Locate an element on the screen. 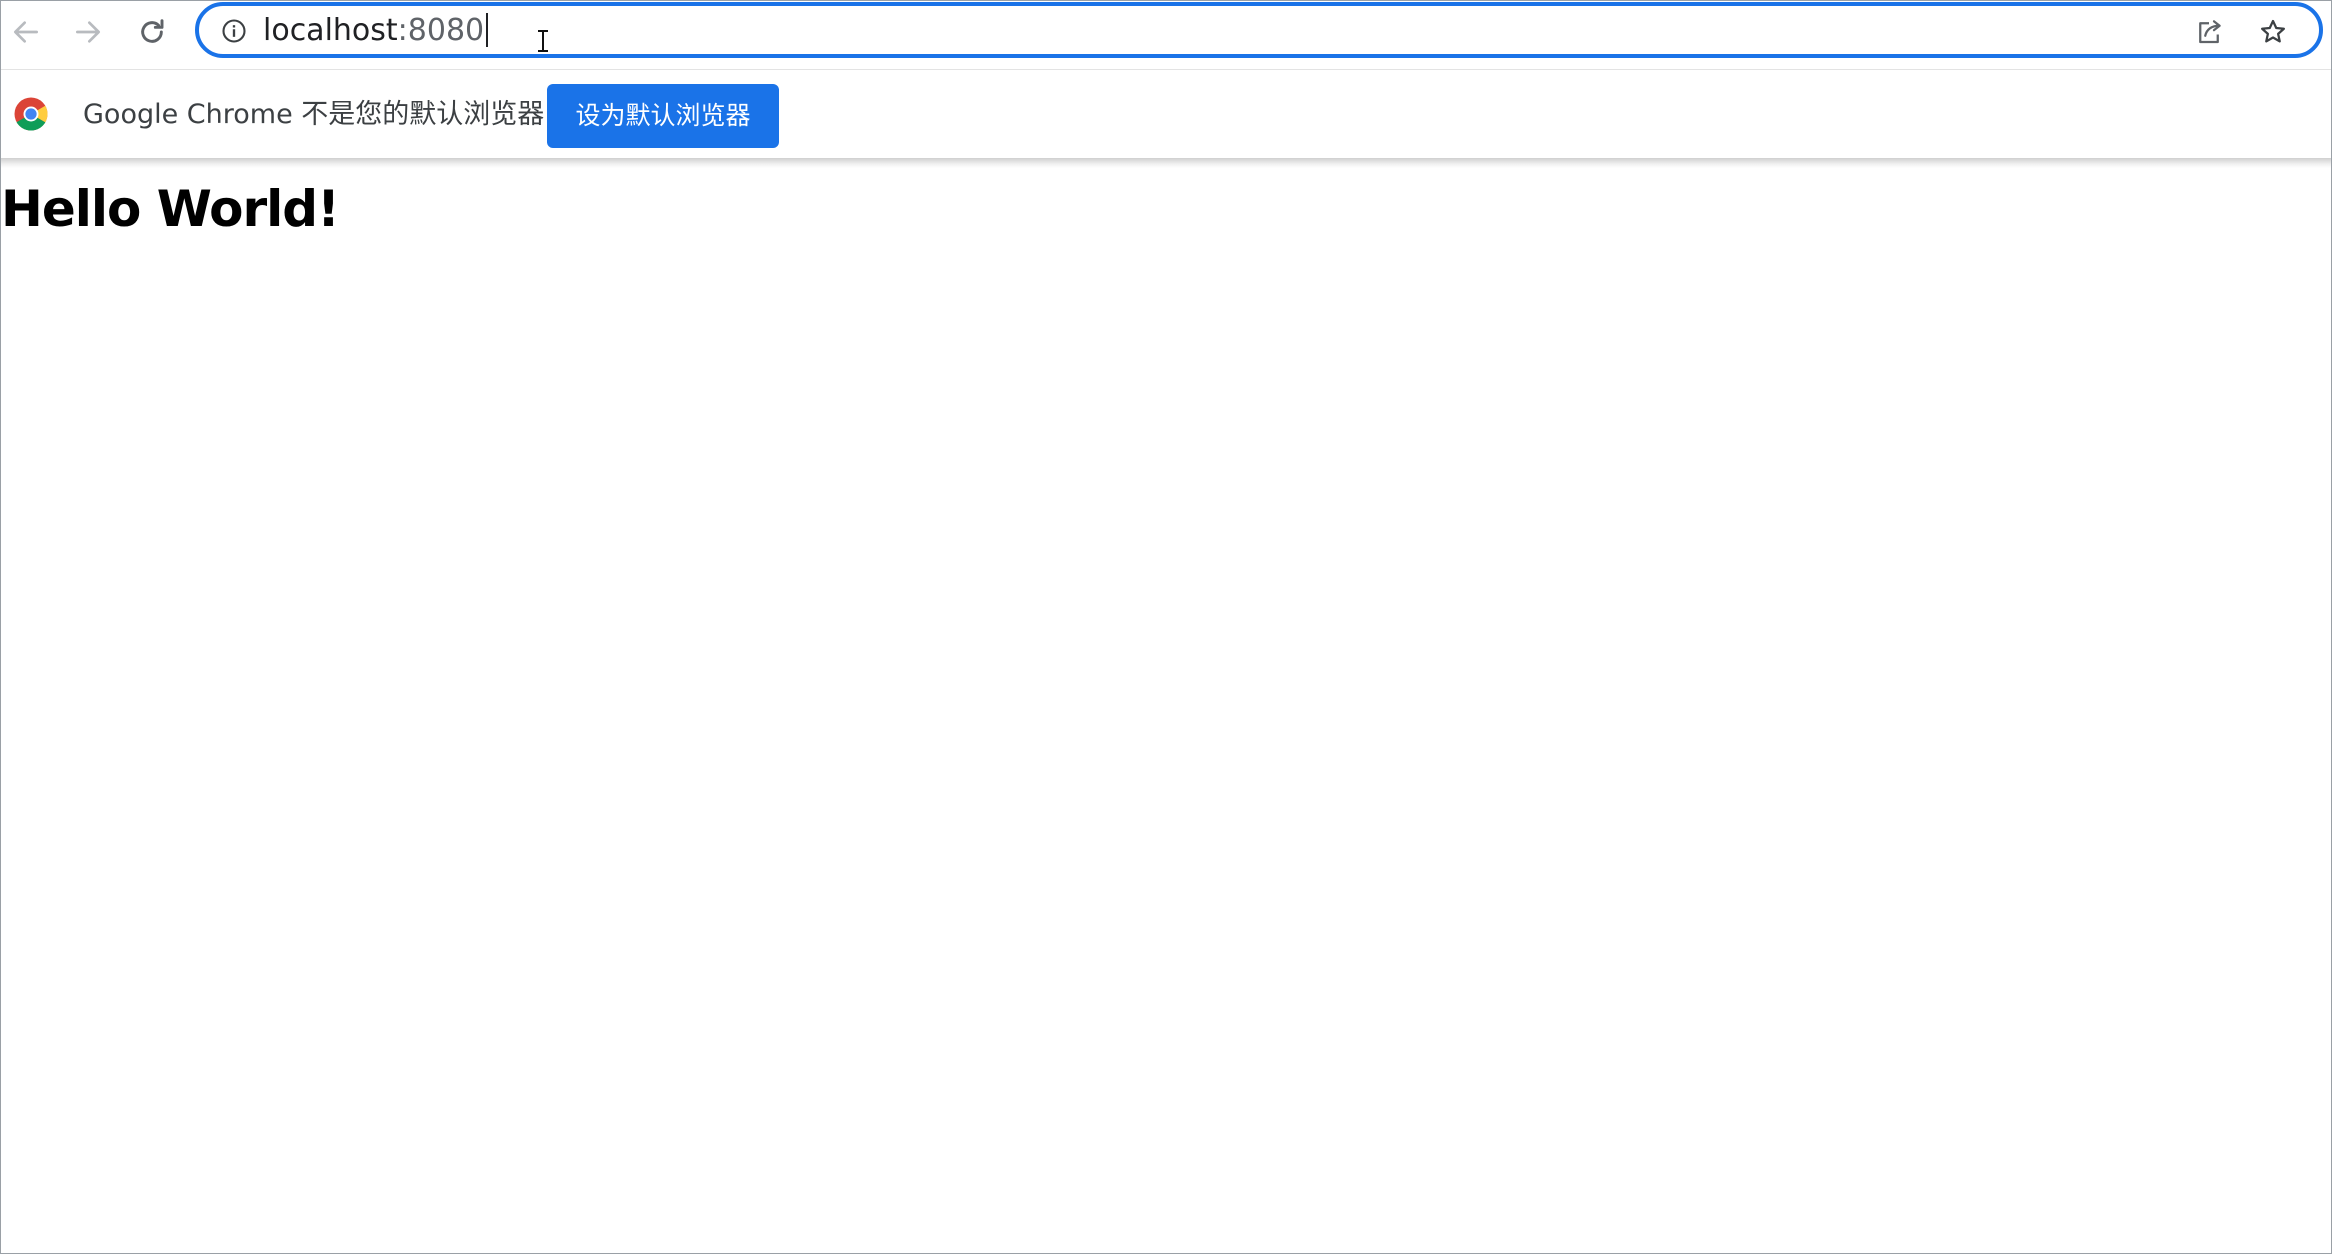  browser-toolbar: localhost:8080 is located at coordinates (1166, 35).